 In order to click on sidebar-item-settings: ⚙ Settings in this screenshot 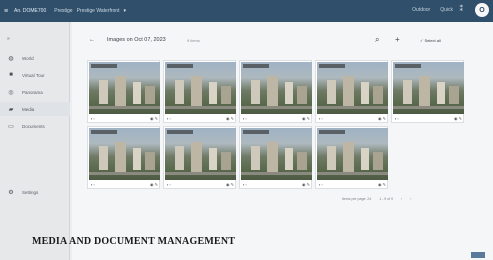, I will do `click(35, 192)`.